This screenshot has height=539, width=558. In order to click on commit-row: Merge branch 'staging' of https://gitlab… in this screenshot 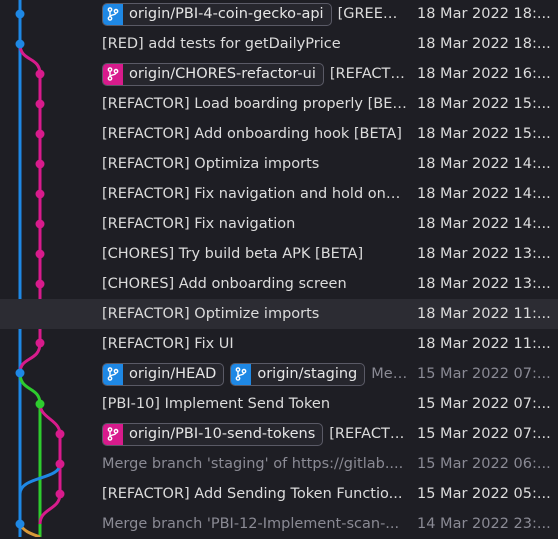, I will do `click(279, 464)`.